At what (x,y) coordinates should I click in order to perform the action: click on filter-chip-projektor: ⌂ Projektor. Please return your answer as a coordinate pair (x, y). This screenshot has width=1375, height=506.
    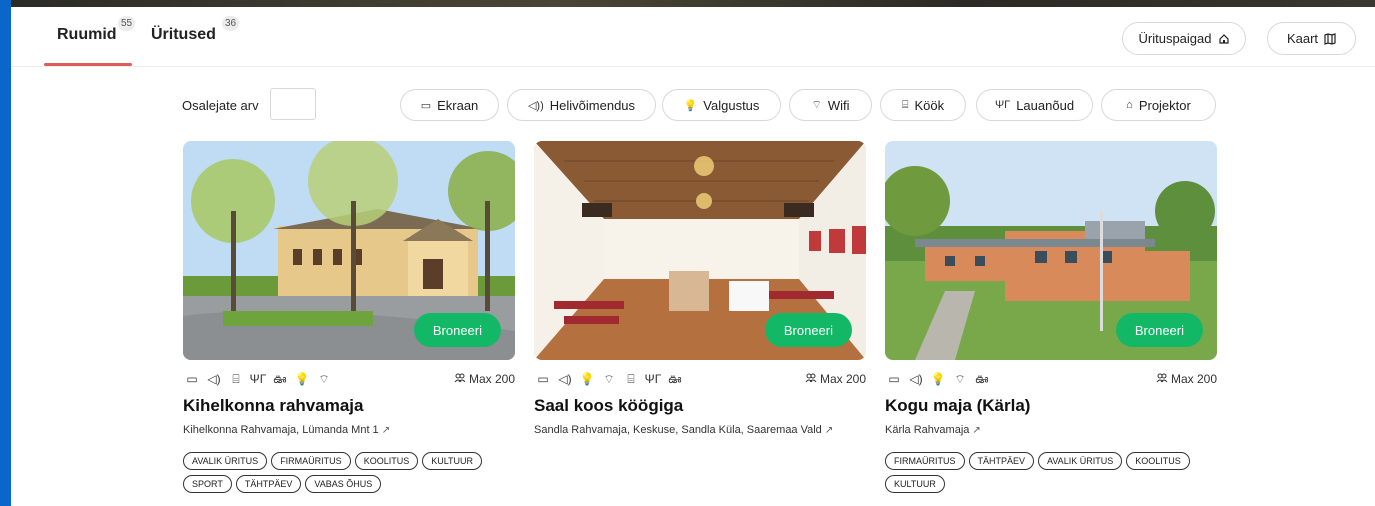
    Looking at the image, I should click on (1158, 105).